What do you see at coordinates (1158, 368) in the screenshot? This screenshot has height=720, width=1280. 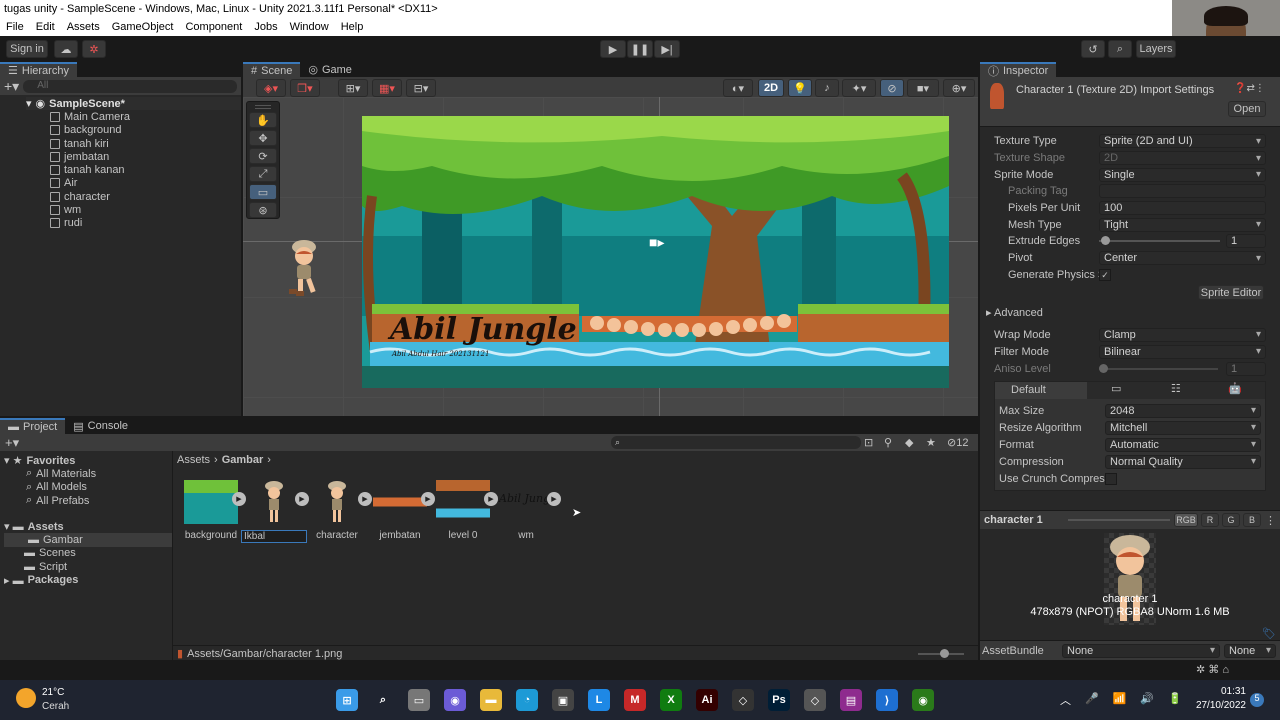 I see `aniso-slider` at bounding box center [1158, 368].